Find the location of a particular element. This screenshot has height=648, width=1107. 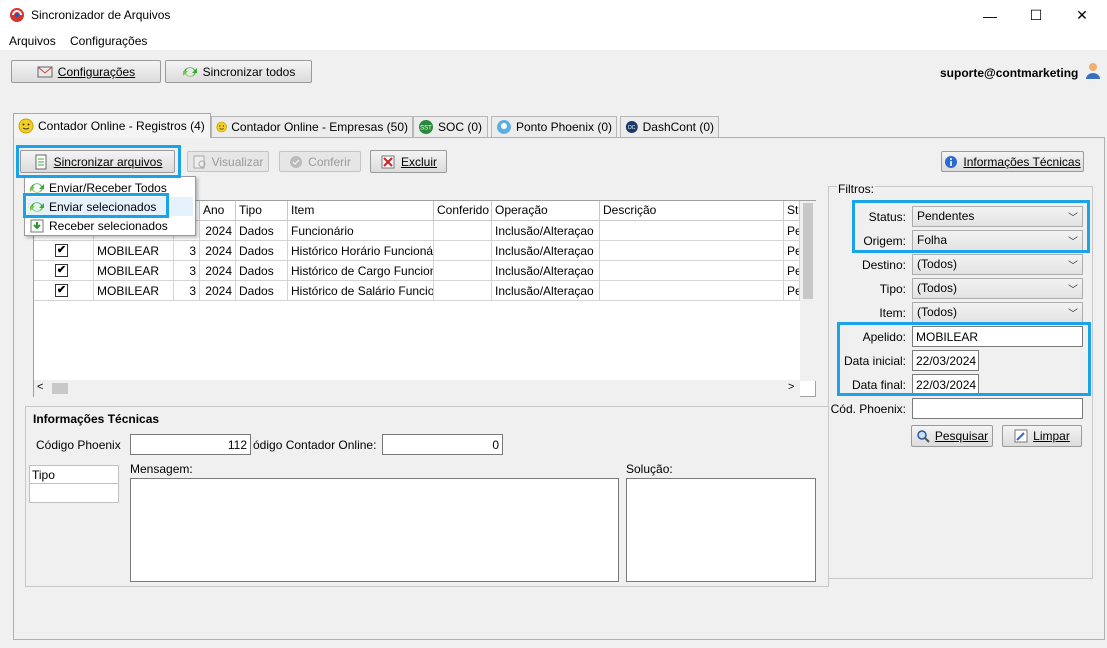

config-button: Configurações is located at coordinates (86, 71).